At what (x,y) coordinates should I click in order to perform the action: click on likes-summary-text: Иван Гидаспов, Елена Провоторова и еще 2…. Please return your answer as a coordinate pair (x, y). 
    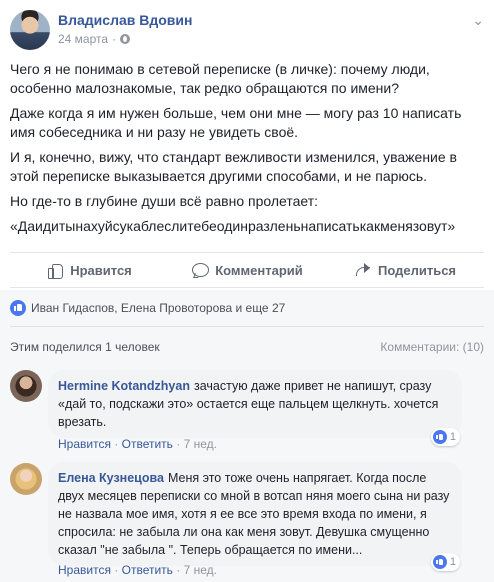
    Looking at the image, I should click on (158, 308).